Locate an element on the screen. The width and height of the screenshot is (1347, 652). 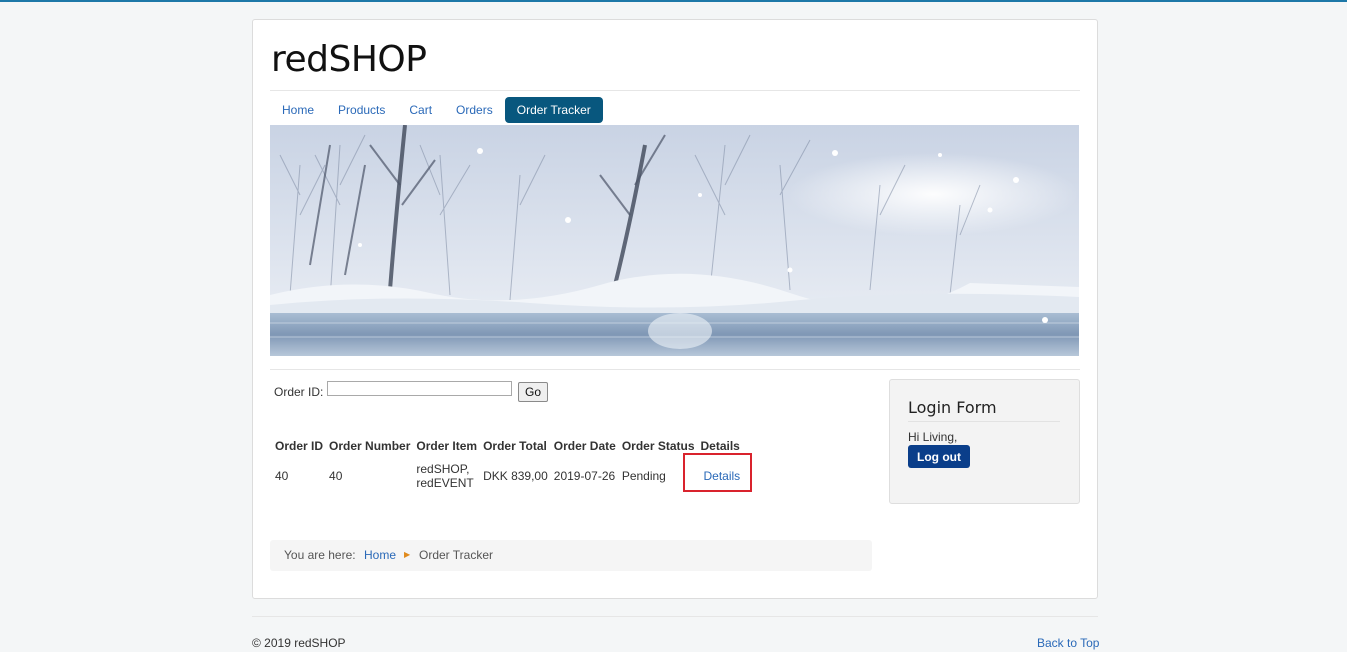
nav-item-home: Home is located at coordinates (298, 110).